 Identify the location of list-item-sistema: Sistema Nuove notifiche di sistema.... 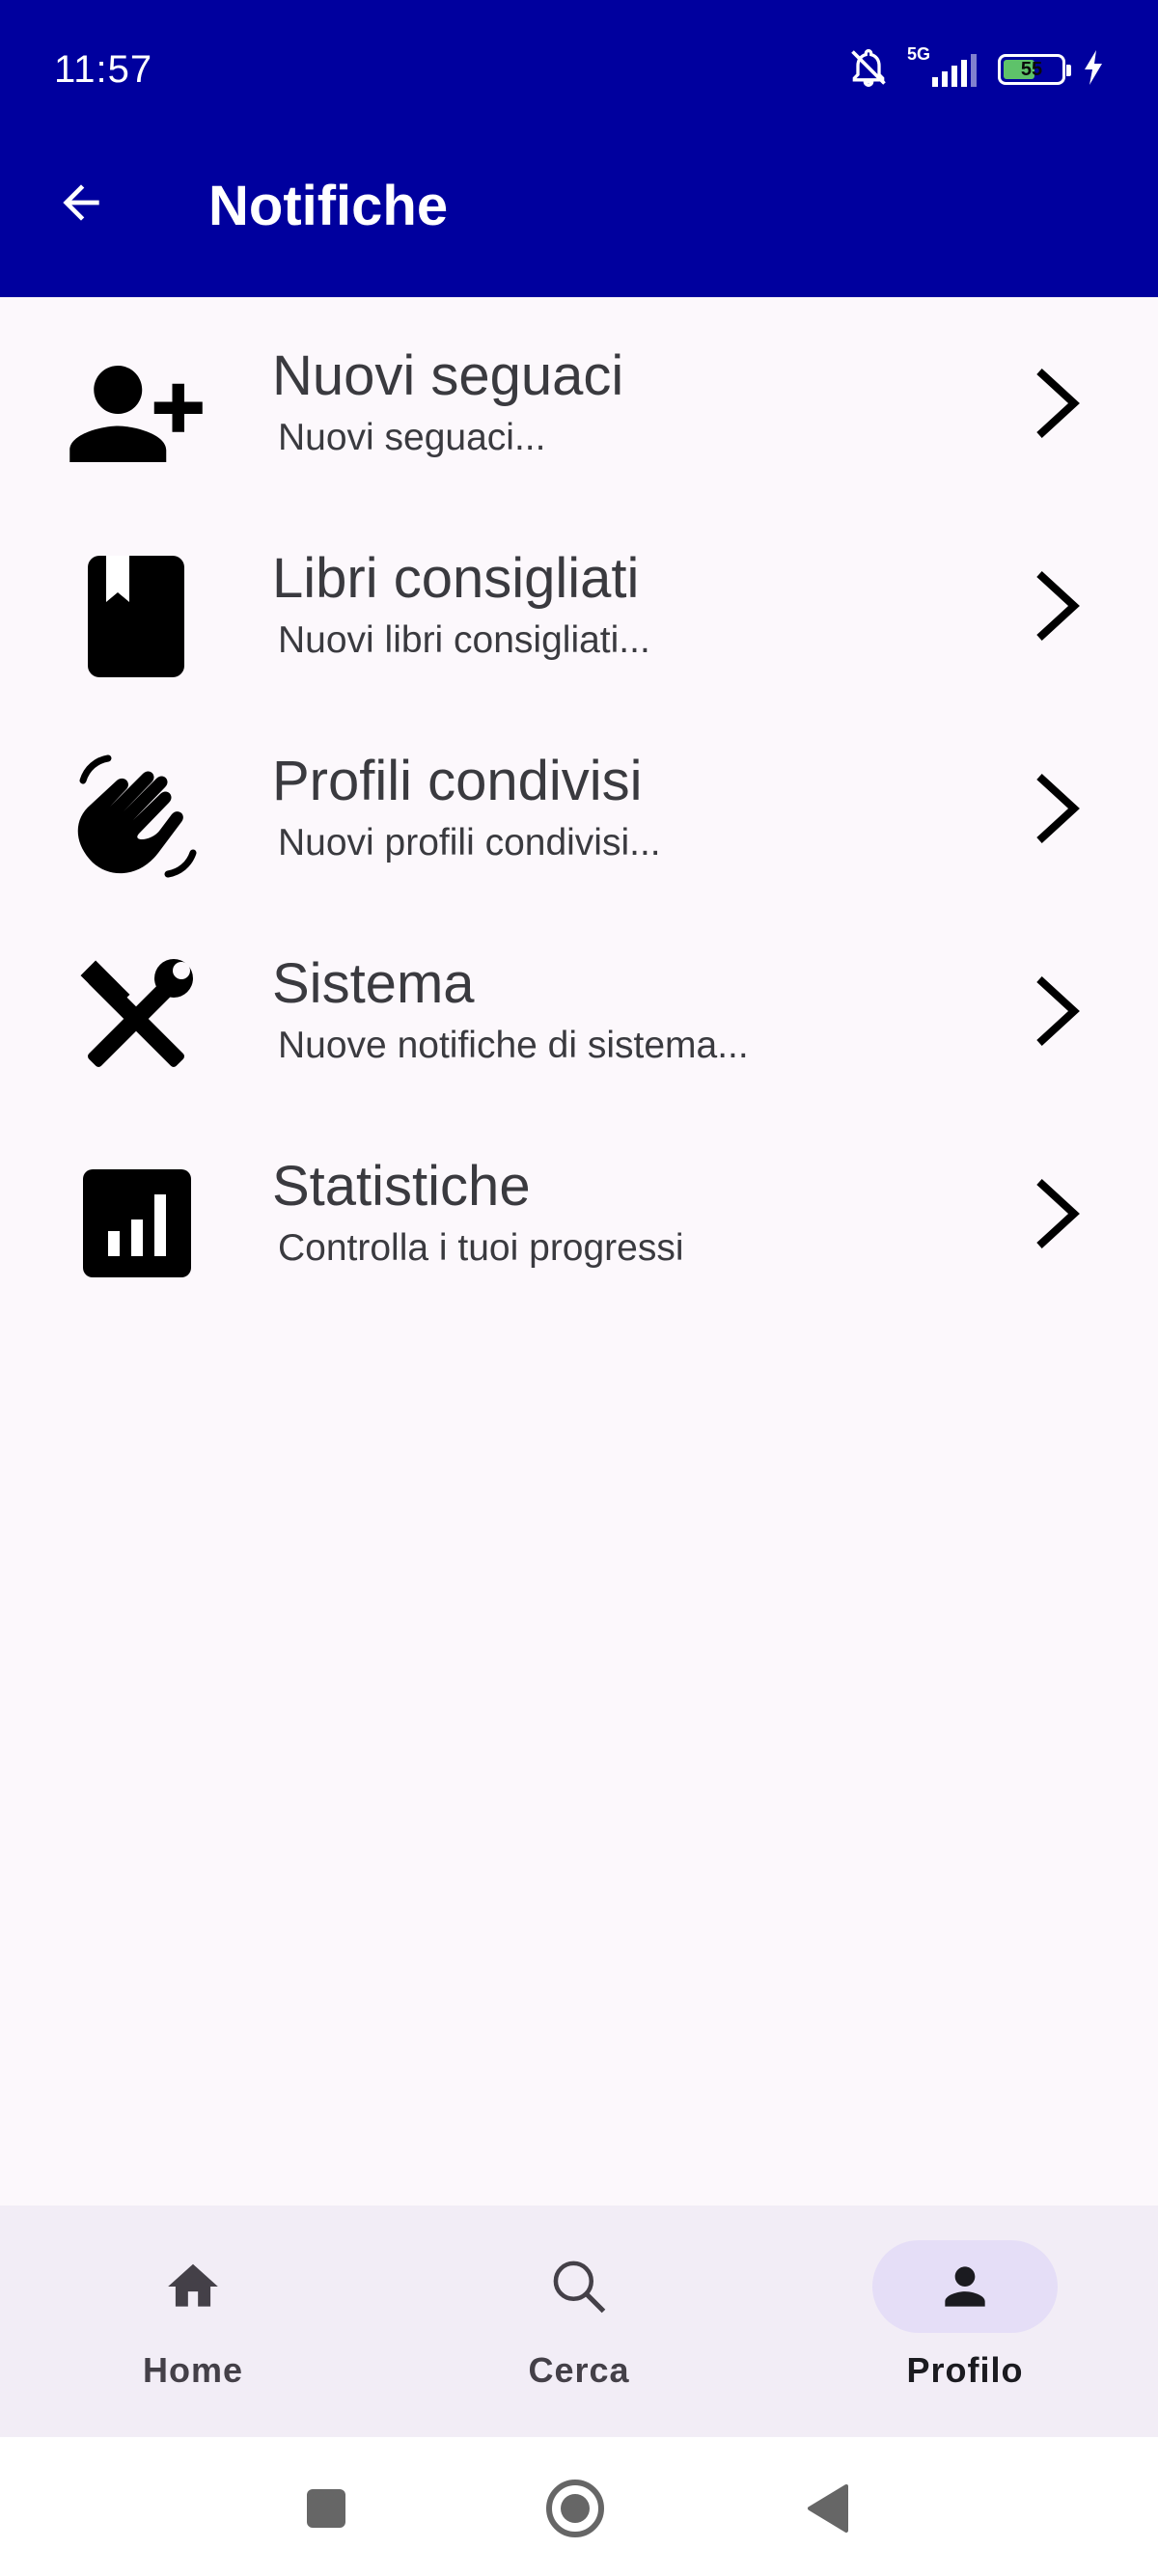
(579, 1007).